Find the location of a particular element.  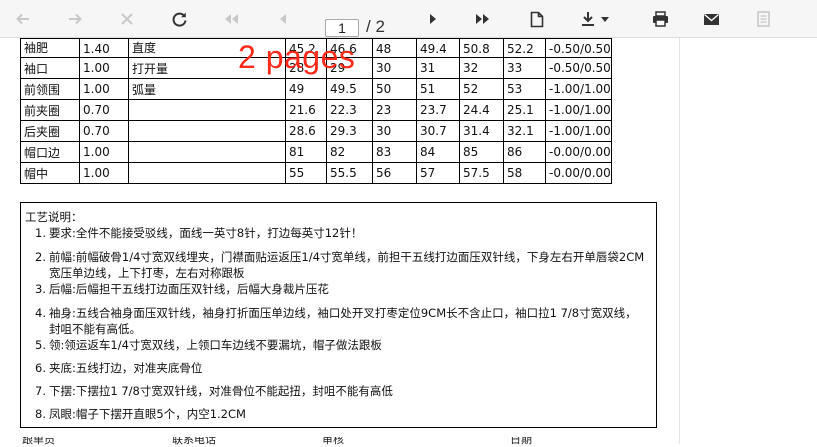

table-cell: -0.50/0.50 is located at coordinates (578, 48).